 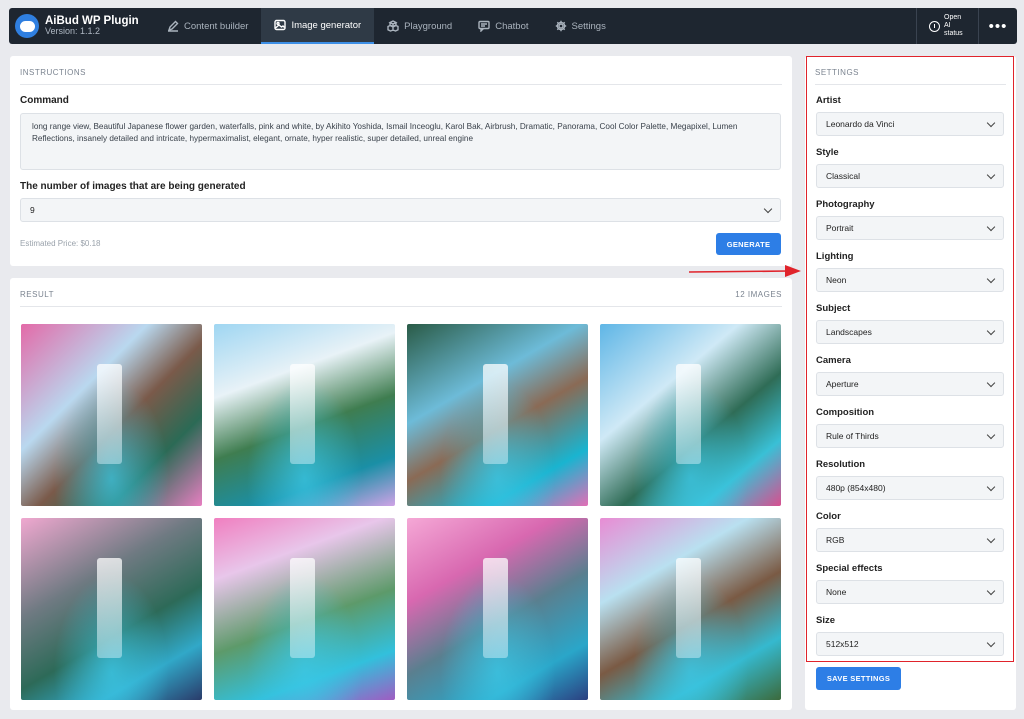 I want to click on brand: AiBud WP Plugin Version: 1.1.2, so click(x=81, y=26).